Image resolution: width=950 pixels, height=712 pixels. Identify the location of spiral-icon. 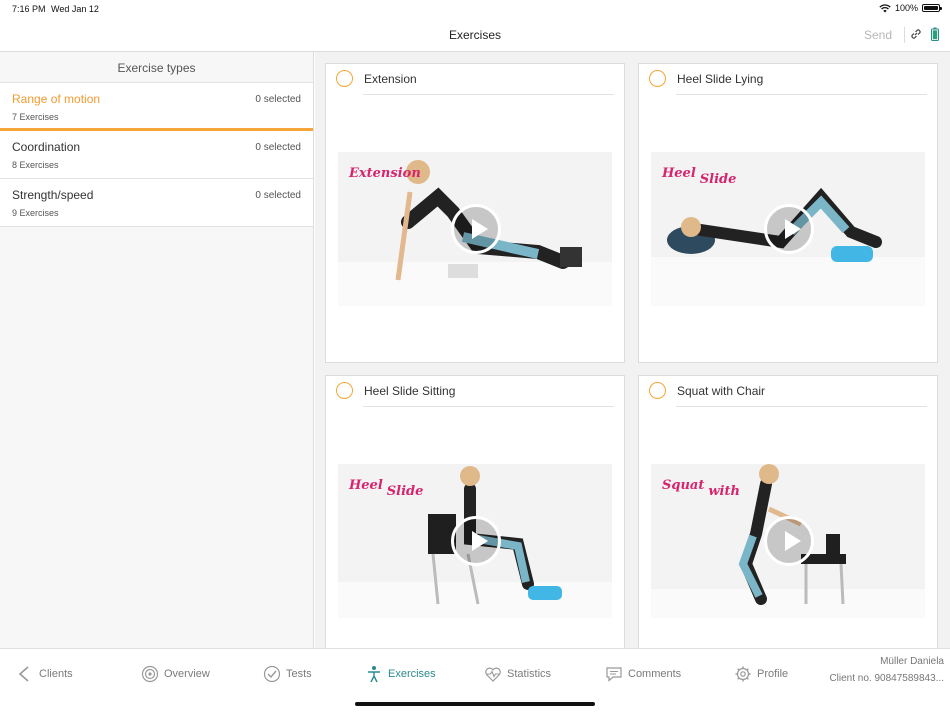
(150, 674).